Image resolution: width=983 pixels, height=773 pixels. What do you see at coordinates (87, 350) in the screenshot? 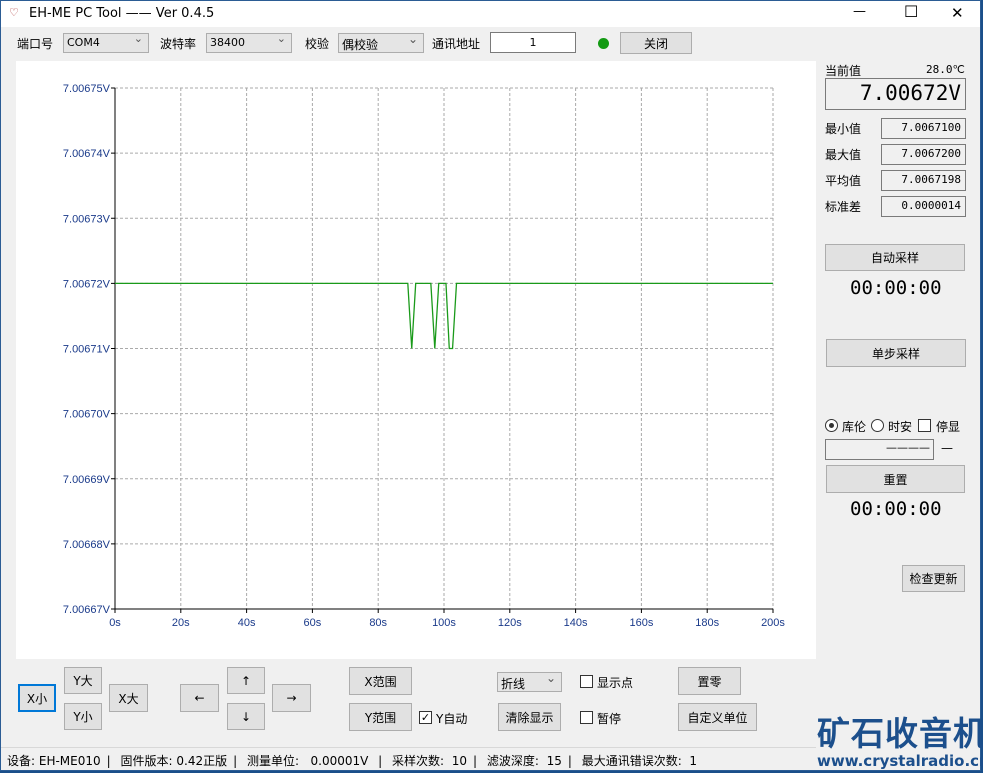
I see `y-tick-label: 7.00671V` at bounding box center [87, 350].